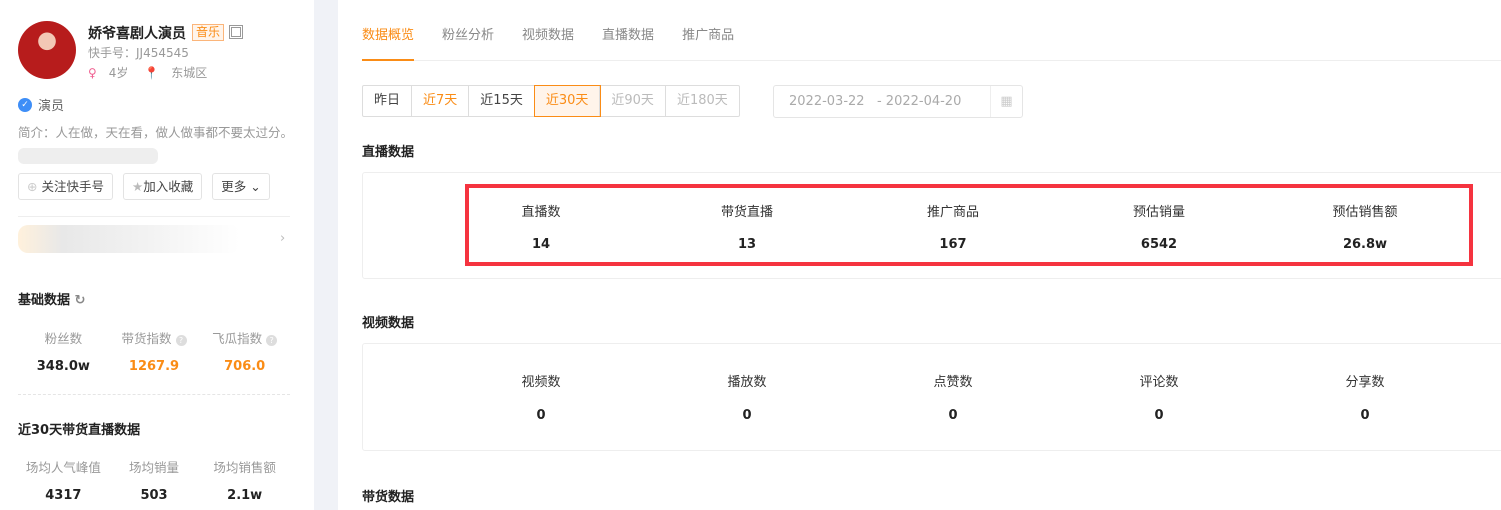 Image resolution: width=1501 pixels, height=510 pixels. What do you see at coordinates (72, 186) in the screenshot?
I see `follow-label: 关注快手号` at bounding box center [72, 186].